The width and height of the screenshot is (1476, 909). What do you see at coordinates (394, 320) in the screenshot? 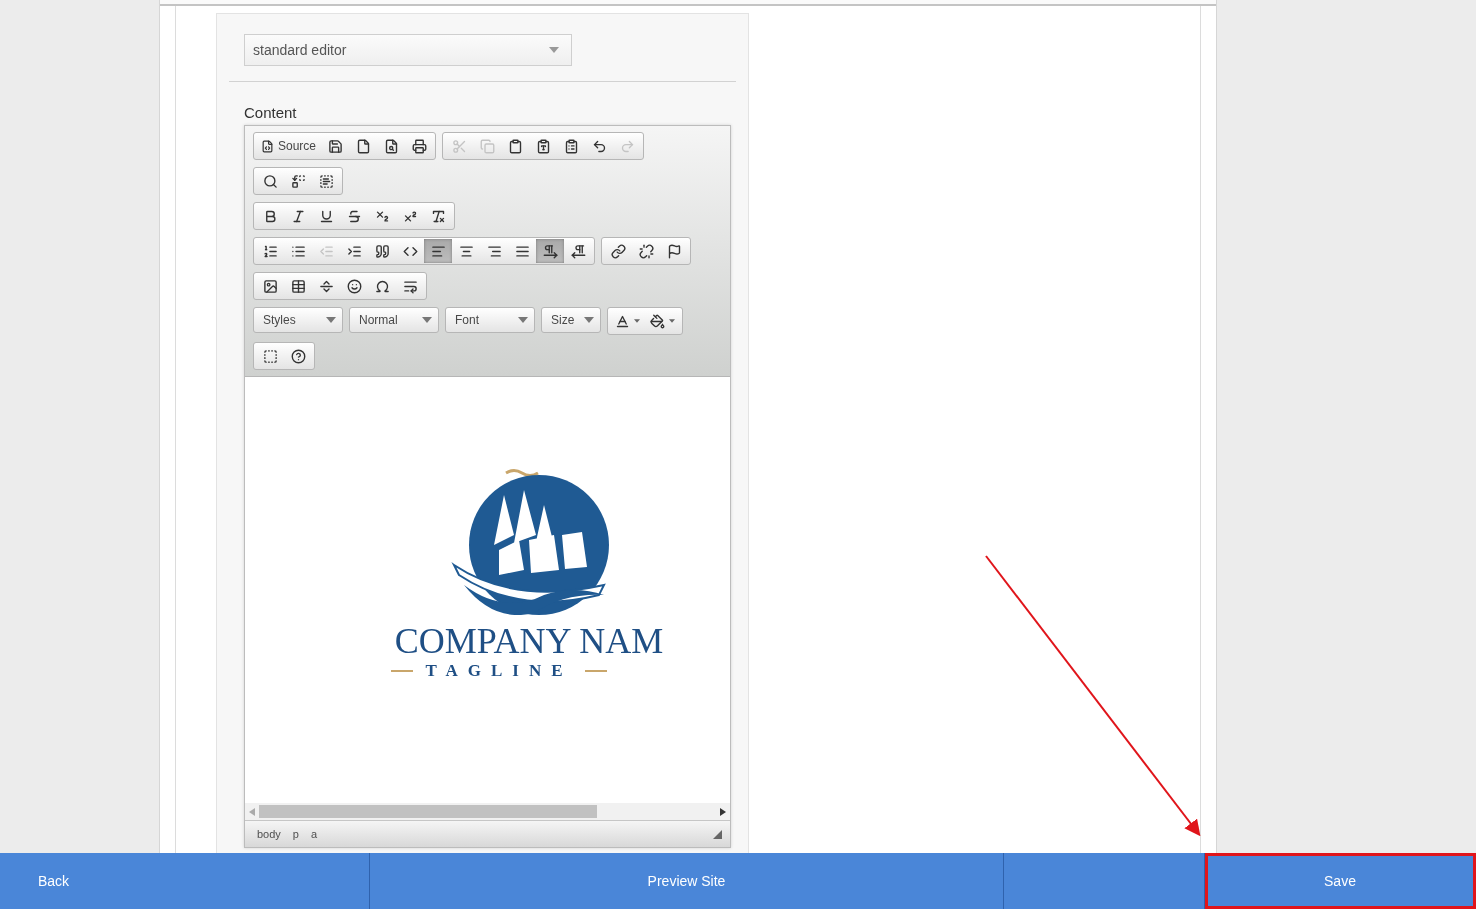
I see `format-combo: Normal` at bounding box center [394, 320].